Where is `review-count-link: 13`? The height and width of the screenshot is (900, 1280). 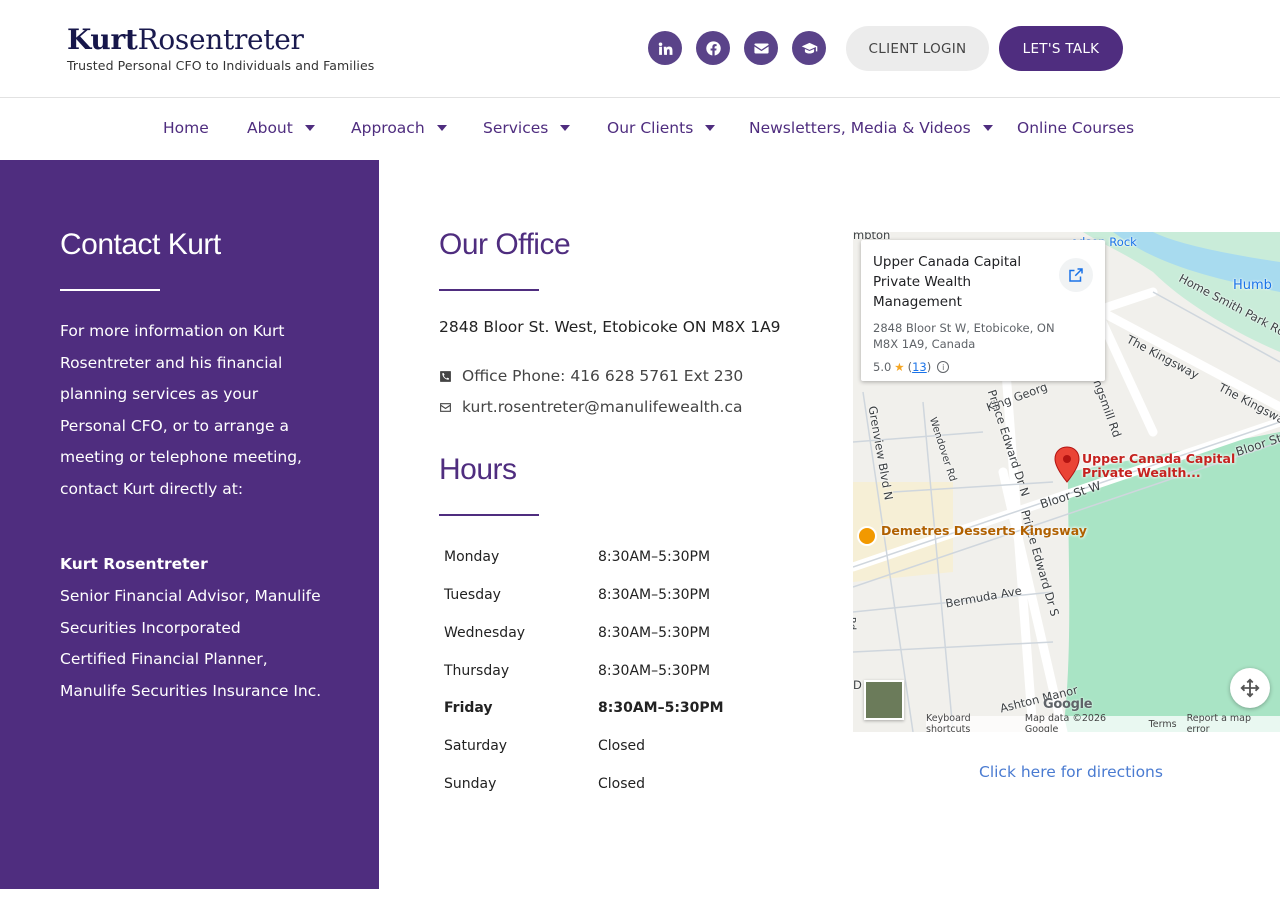 review-count-link: 13 is located at coordinates (919, 367).